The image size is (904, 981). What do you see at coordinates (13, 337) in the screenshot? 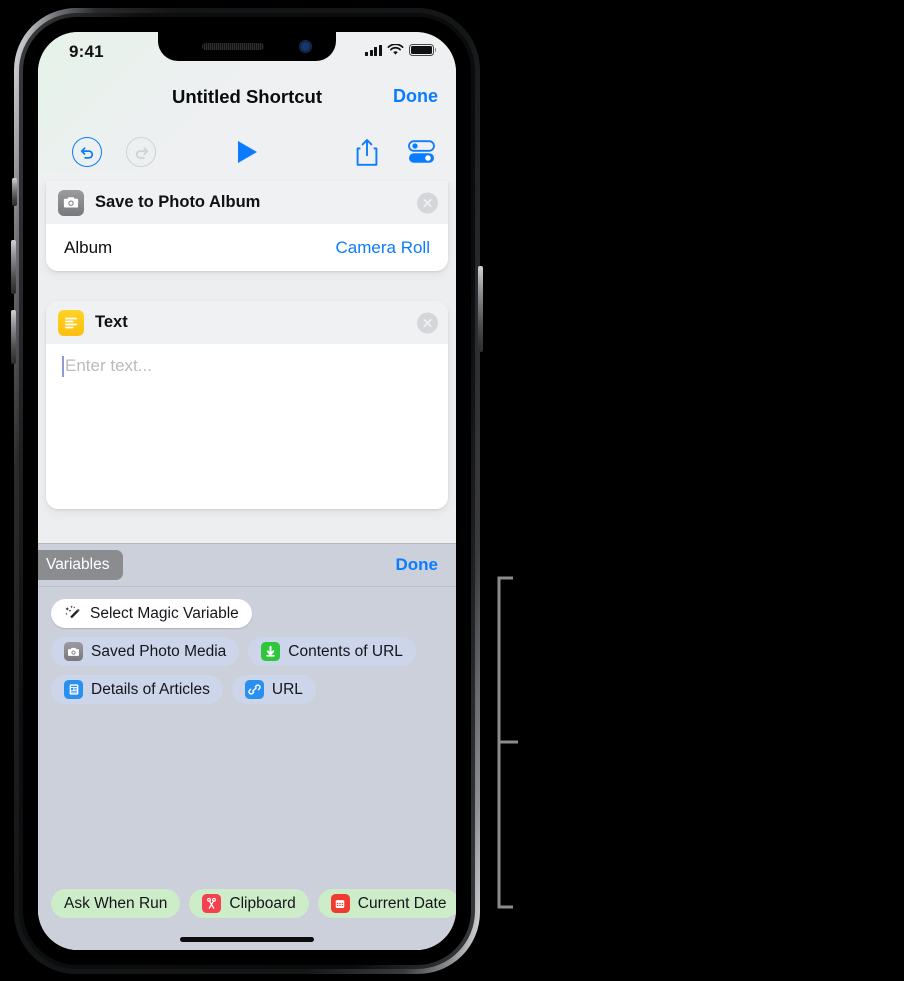
I see `volume-down-button` at bounding box center [13, 337].